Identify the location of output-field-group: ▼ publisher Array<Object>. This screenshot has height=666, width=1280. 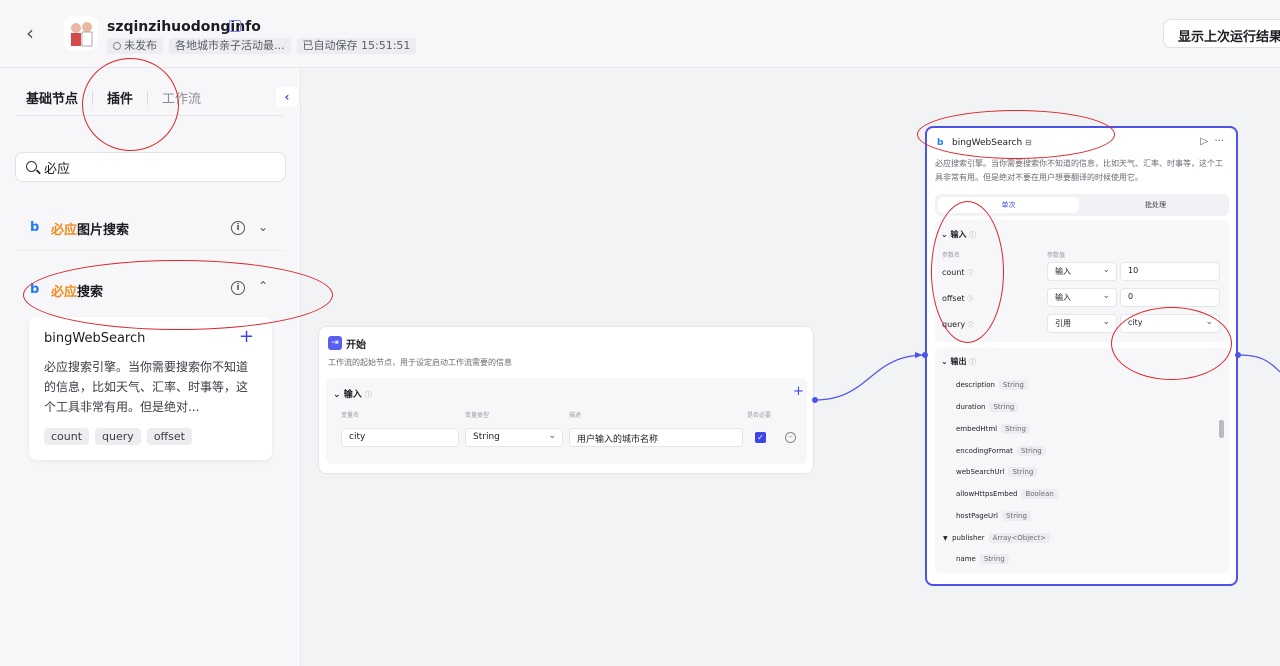
(996, 538).